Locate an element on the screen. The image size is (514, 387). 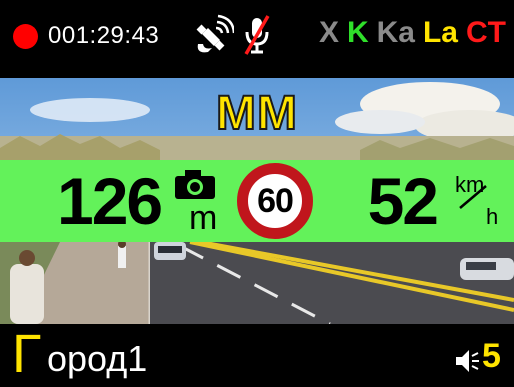
band-ka: Ka is located at coordinates (395, 32).